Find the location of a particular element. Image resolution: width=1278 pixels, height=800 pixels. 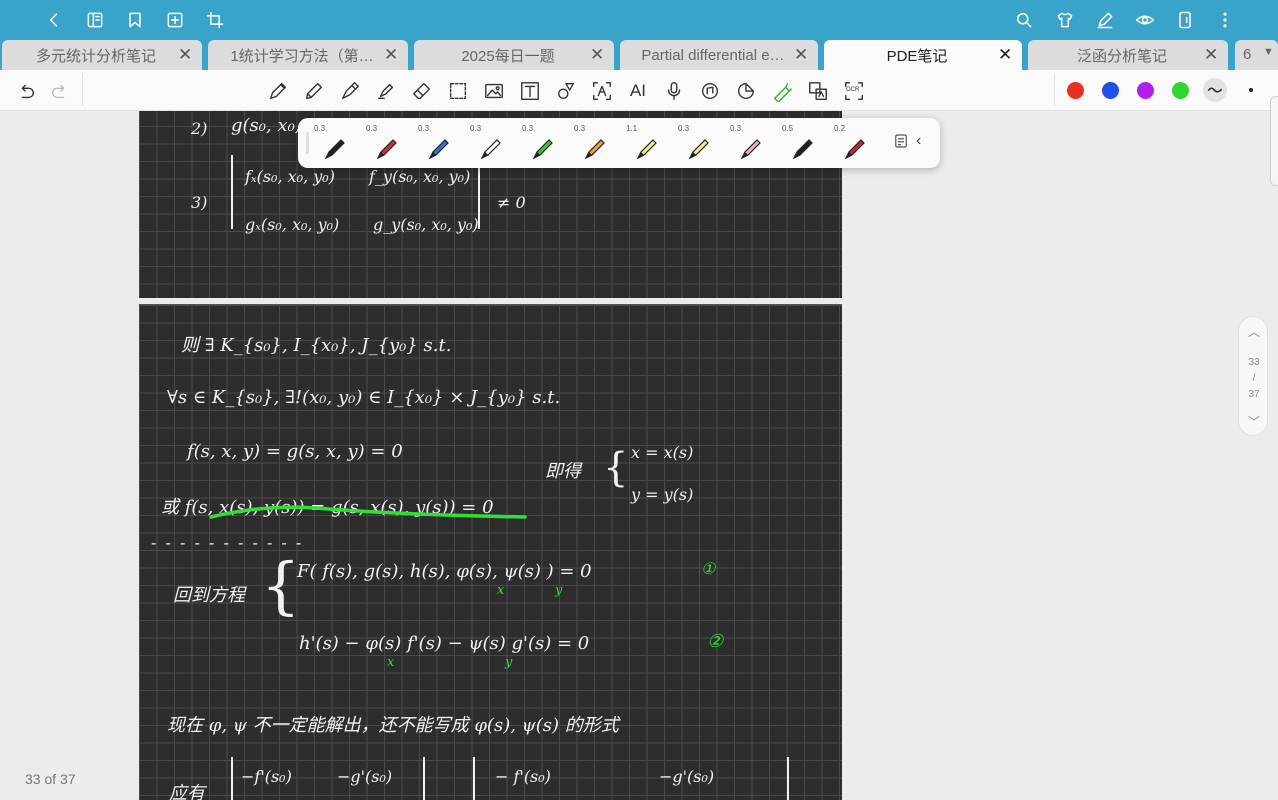

tab-statistical-learning: 1统计学习方法（第… ✕ is located at coordinates (308, 55).